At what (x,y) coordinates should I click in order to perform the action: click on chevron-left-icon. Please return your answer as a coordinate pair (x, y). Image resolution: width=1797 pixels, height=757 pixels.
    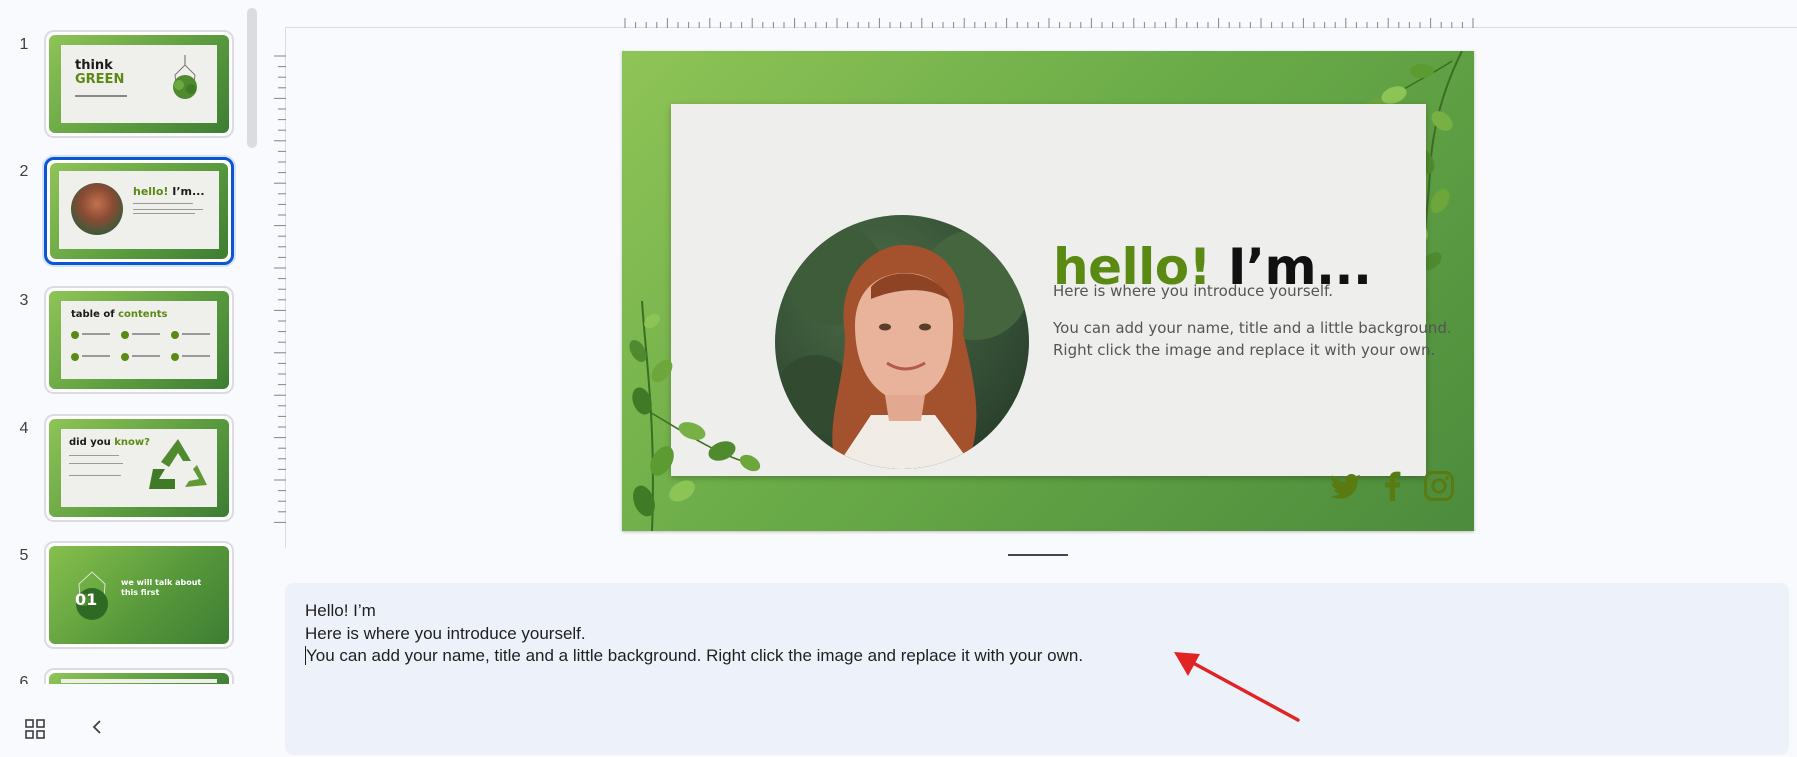
    Looking at the image, I should click on (96, 727).